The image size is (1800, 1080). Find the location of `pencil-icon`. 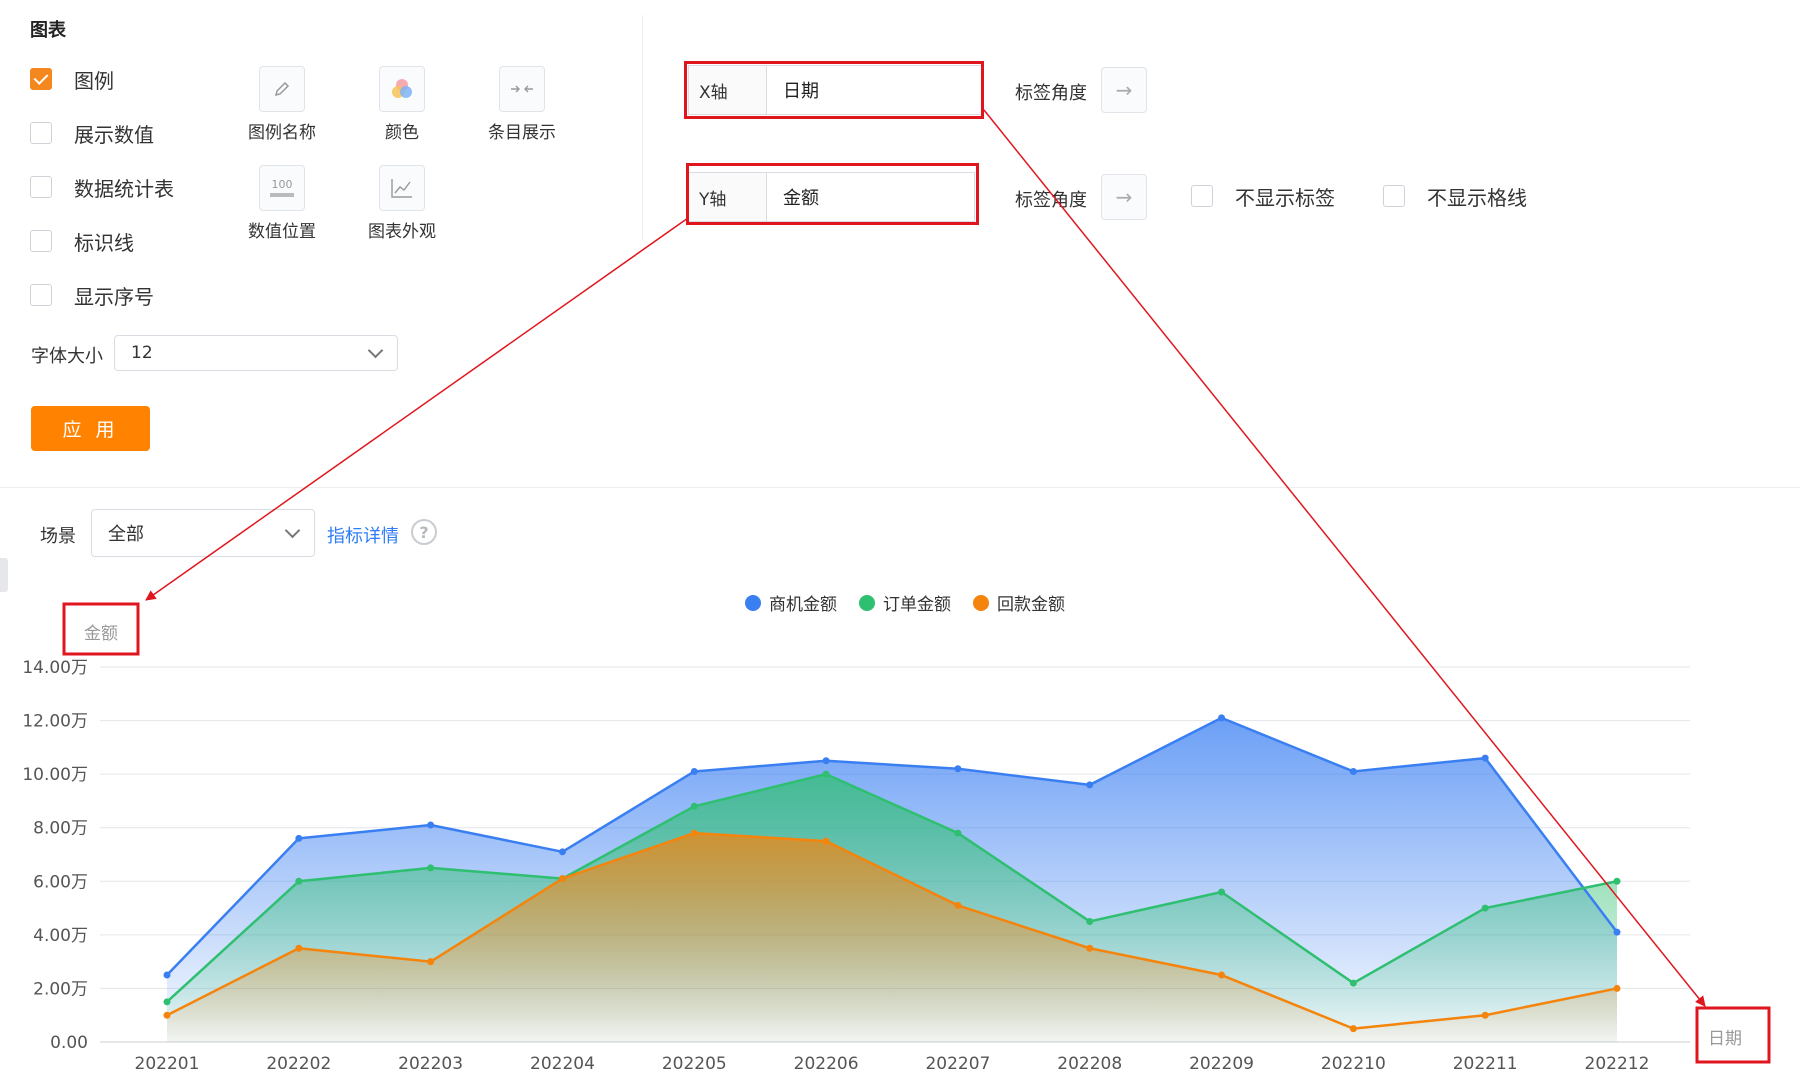

pencil-icon is located at coordinates (282, 89).